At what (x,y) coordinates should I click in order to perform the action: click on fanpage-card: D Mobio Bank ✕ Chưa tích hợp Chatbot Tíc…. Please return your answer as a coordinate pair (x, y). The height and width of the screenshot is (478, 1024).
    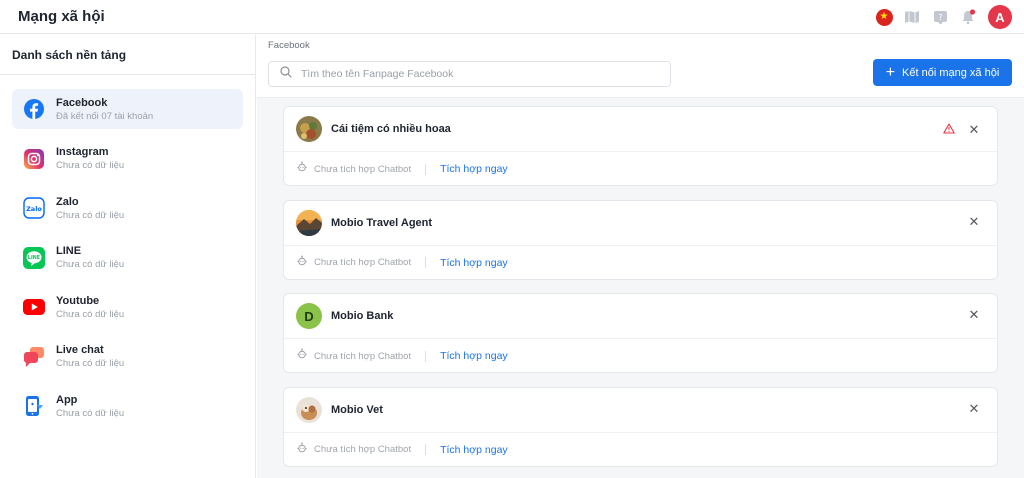
    Looking at the image, I should click on (640, 333).